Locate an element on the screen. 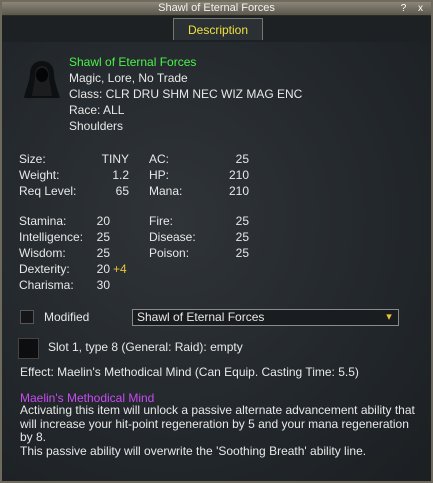 The width and height of the screenshot is (433, 483). item-slot: Shoulders is located at coordinates (96, 126).